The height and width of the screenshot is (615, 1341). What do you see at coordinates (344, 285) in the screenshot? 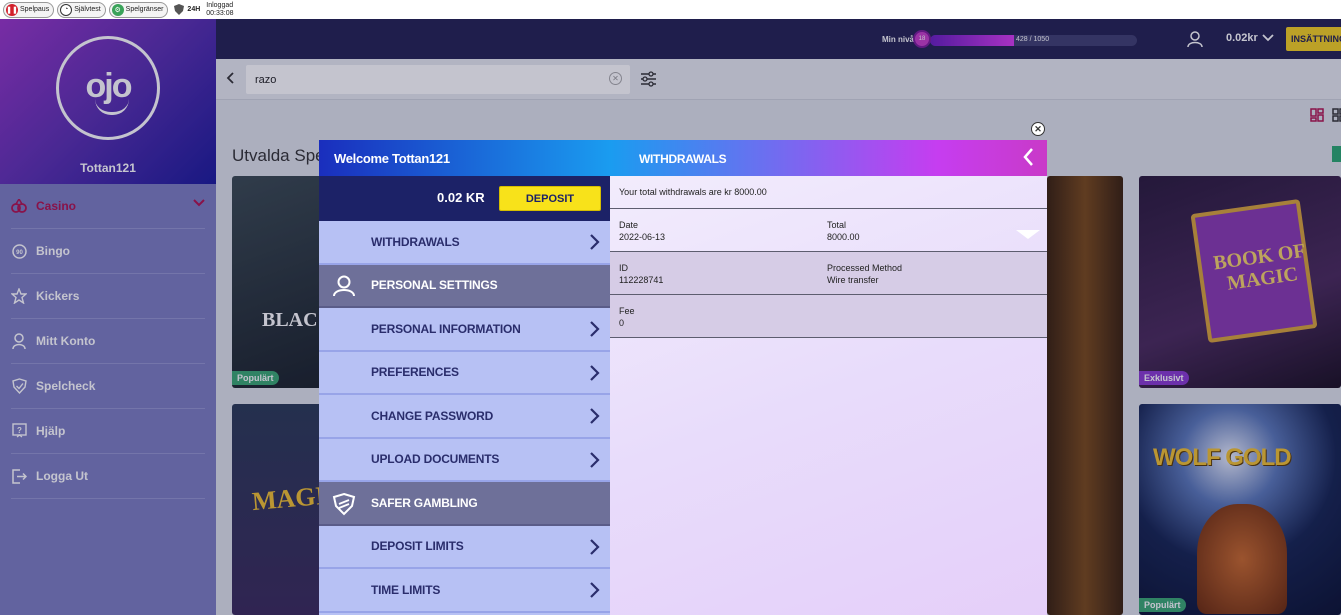
I see `user-icon` at bounding box center [344, 285].